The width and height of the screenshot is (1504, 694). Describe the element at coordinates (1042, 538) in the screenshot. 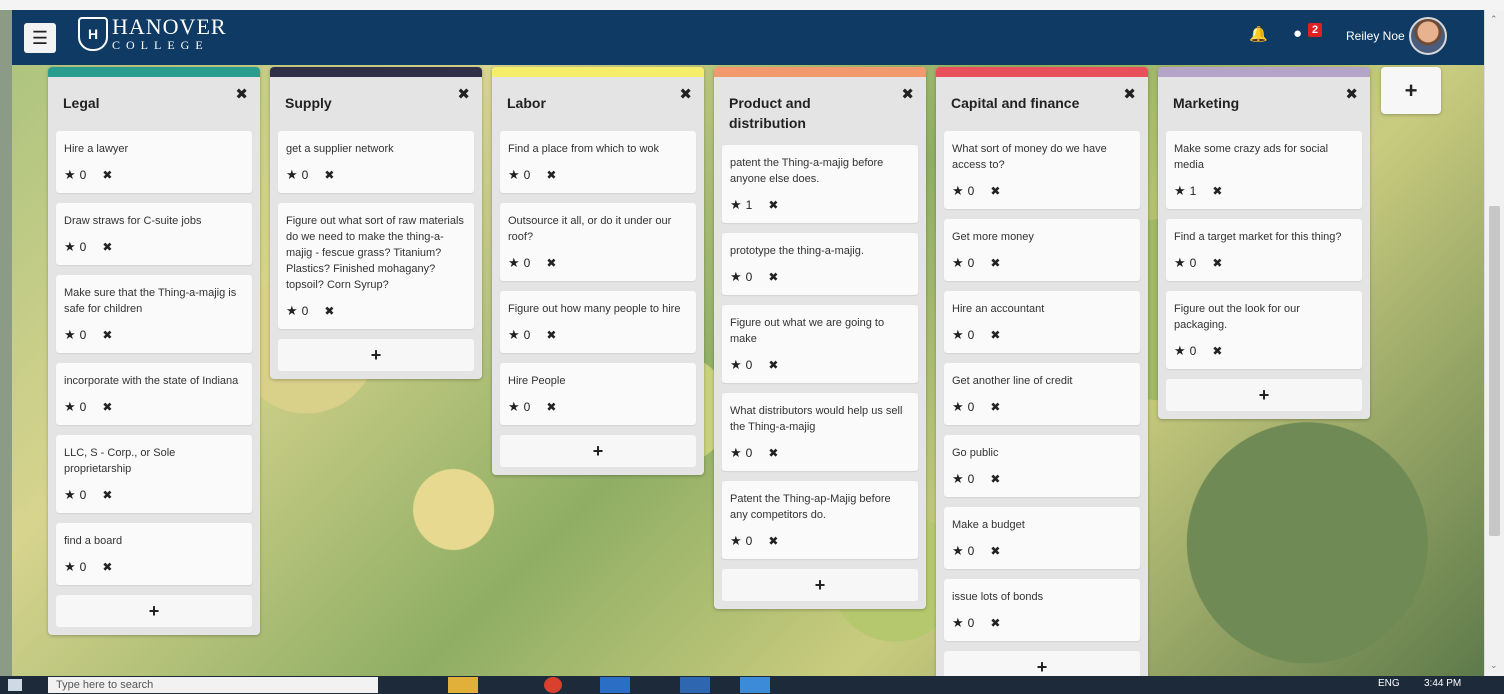

I see `card: Make a budget ★ 0 ✖` at that location.